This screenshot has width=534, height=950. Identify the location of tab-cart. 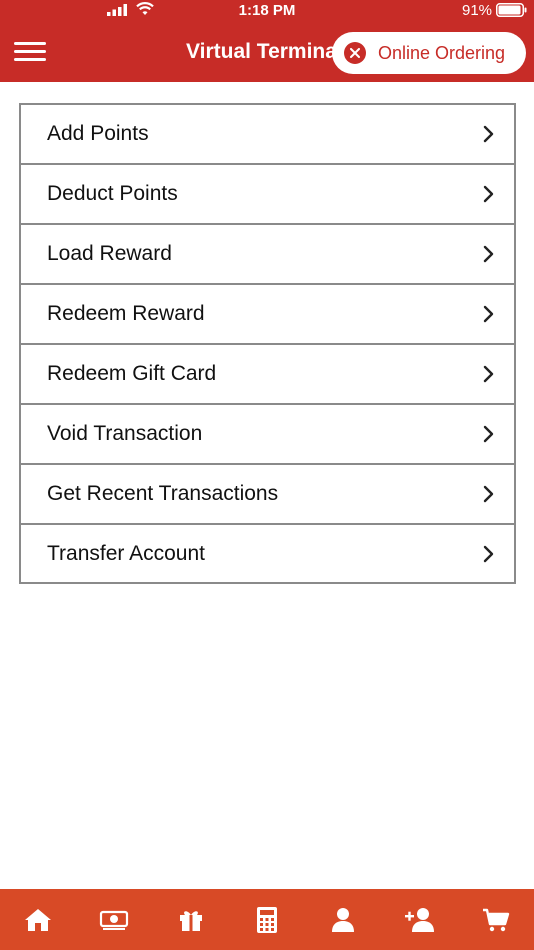
(496, 920).